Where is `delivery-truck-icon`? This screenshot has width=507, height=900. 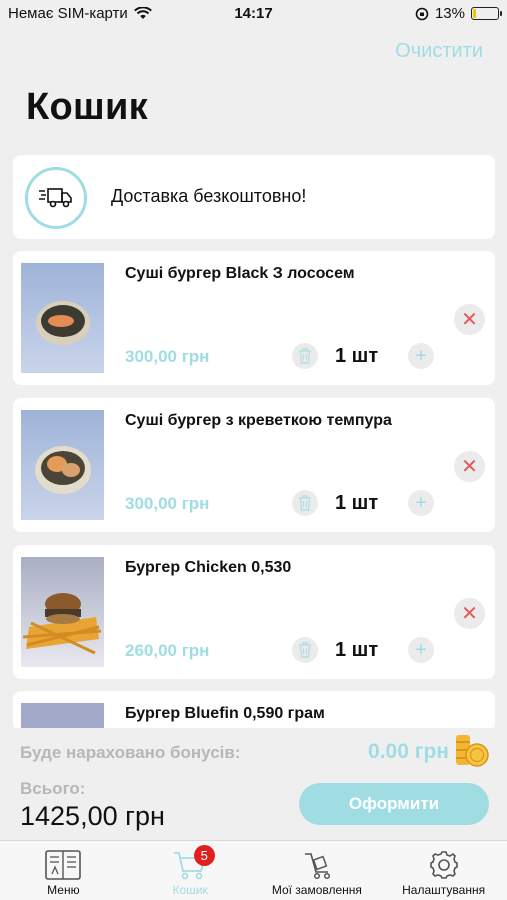 delivery-truck-icon is located at coordinates (56, 198).